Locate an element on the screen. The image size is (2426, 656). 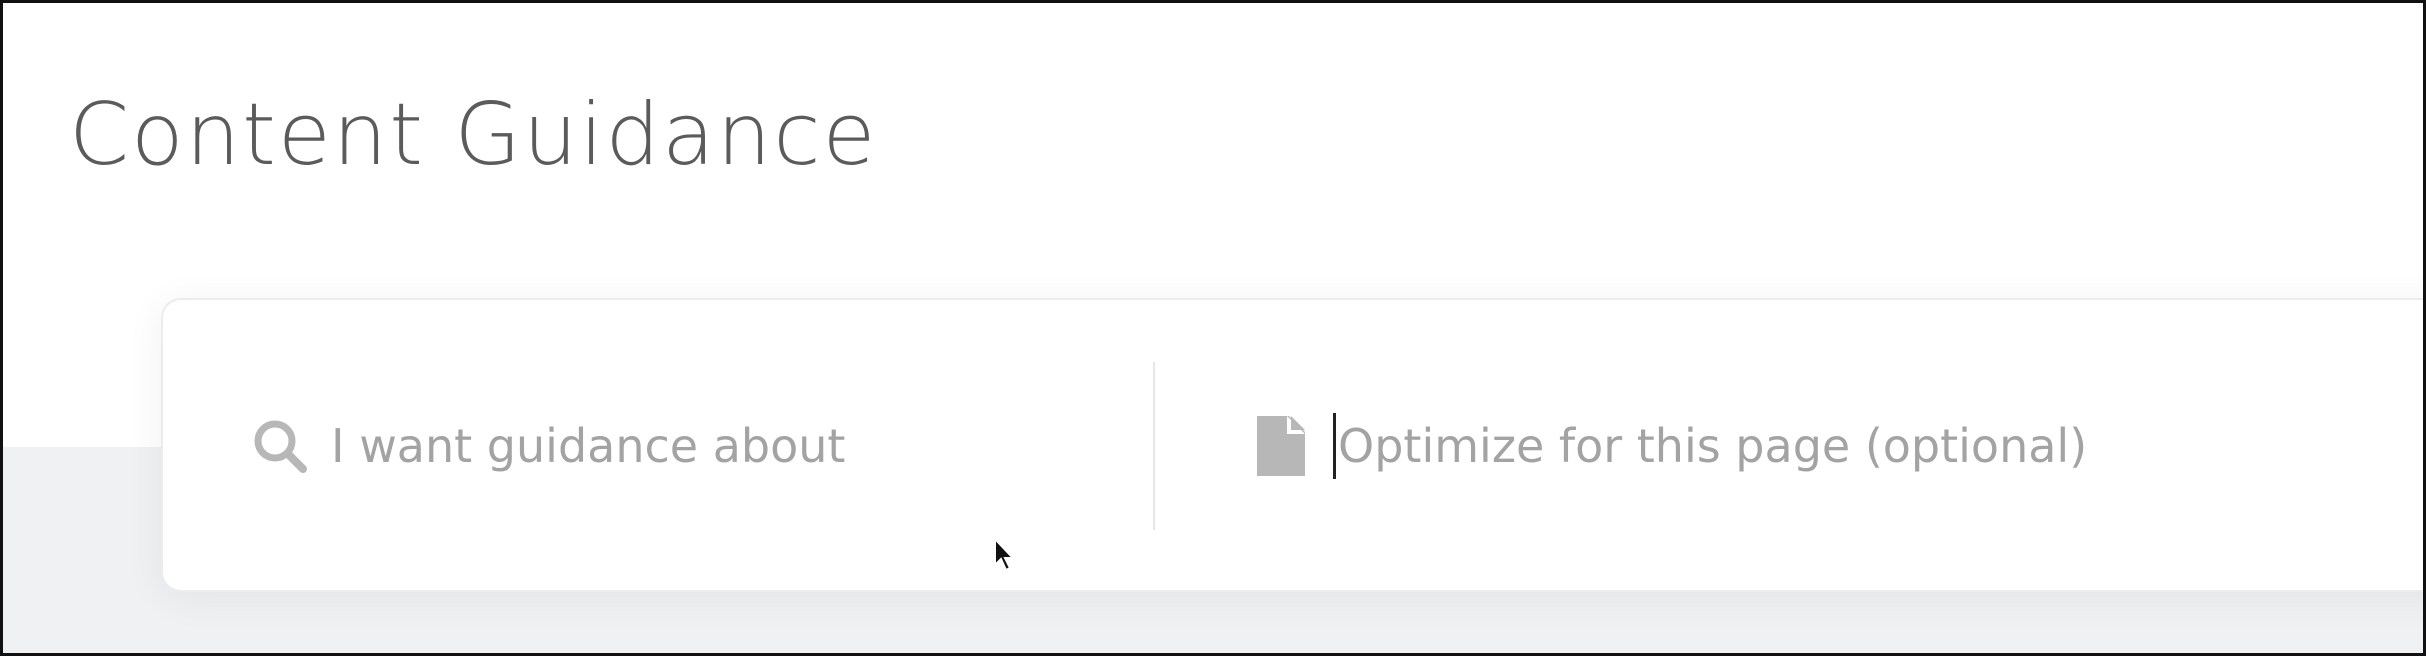
page-url-input is located at coordinates (1871, 446).